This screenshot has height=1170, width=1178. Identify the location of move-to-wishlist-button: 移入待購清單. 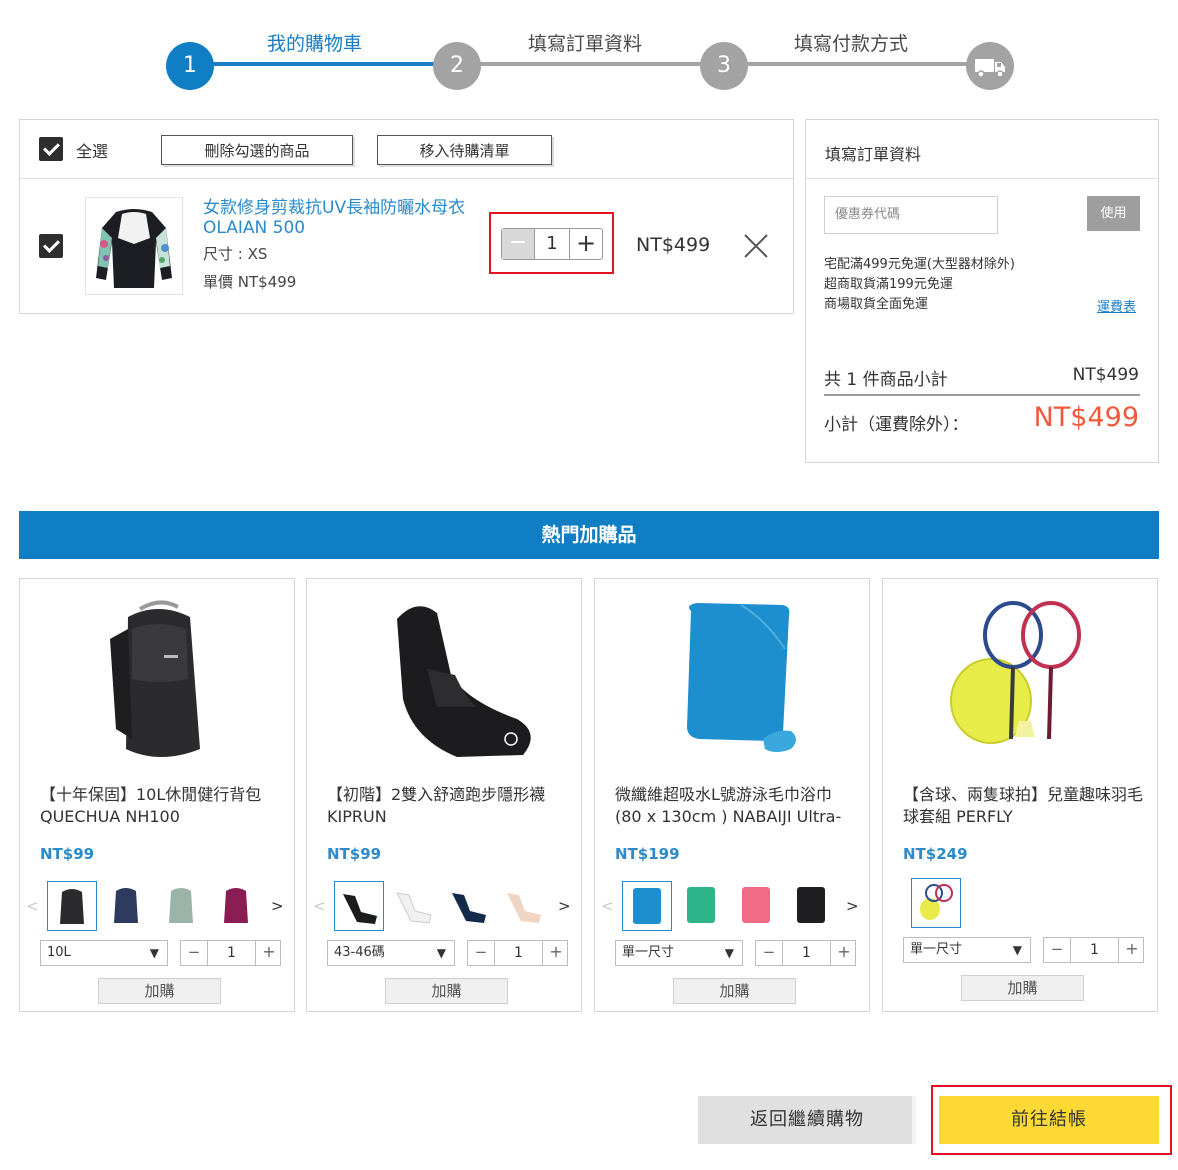
(464, 150).